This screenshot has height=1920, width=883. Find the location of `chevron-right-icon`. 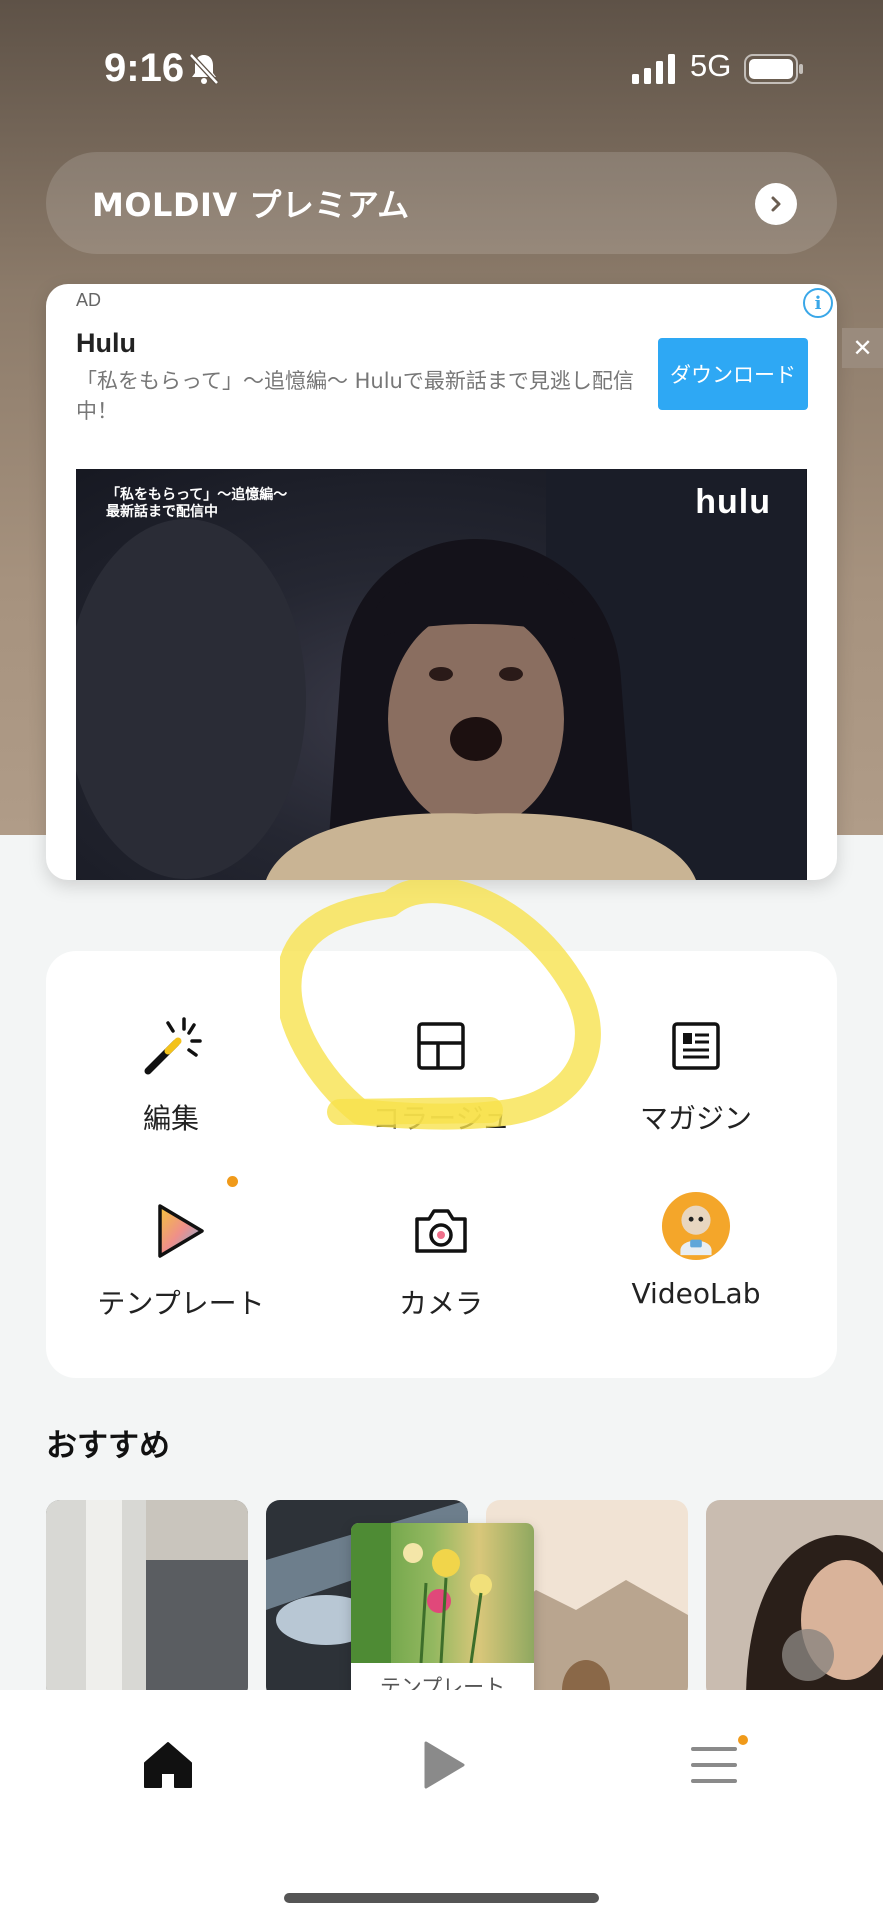

chevron-right-icon is located at coordinates (776, 204).